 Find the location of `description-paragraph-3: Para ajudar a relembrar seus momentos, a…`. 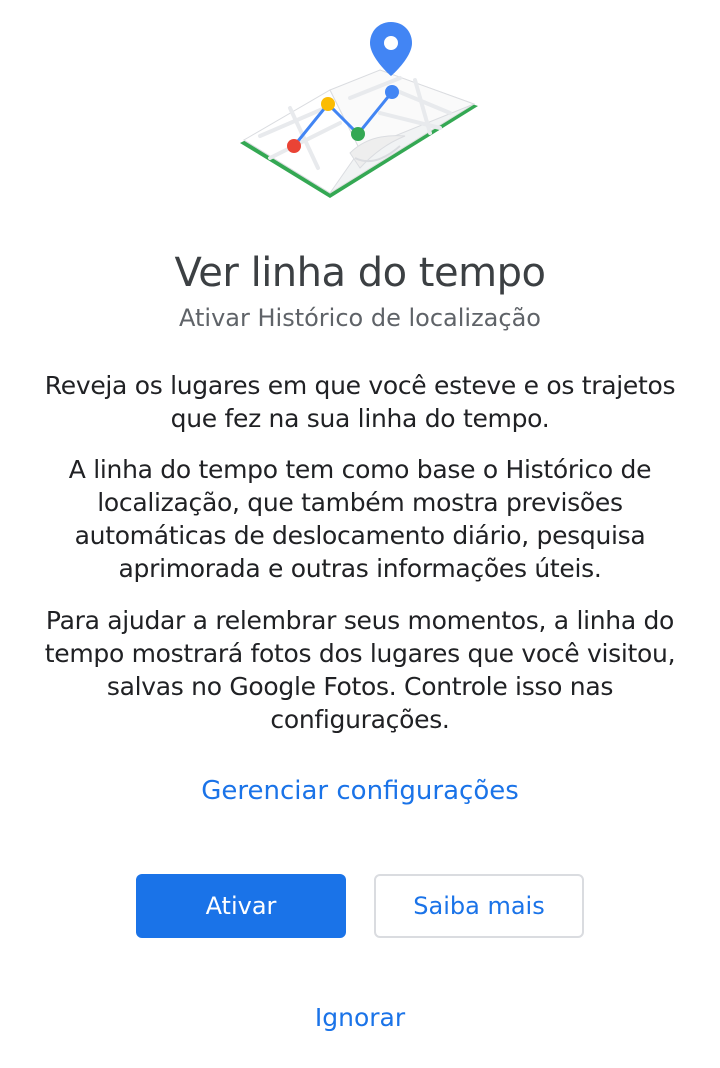

description-paragraph-3: Para ajudar a relembrar seus momentos, a… is located at coordinates (360, 670).